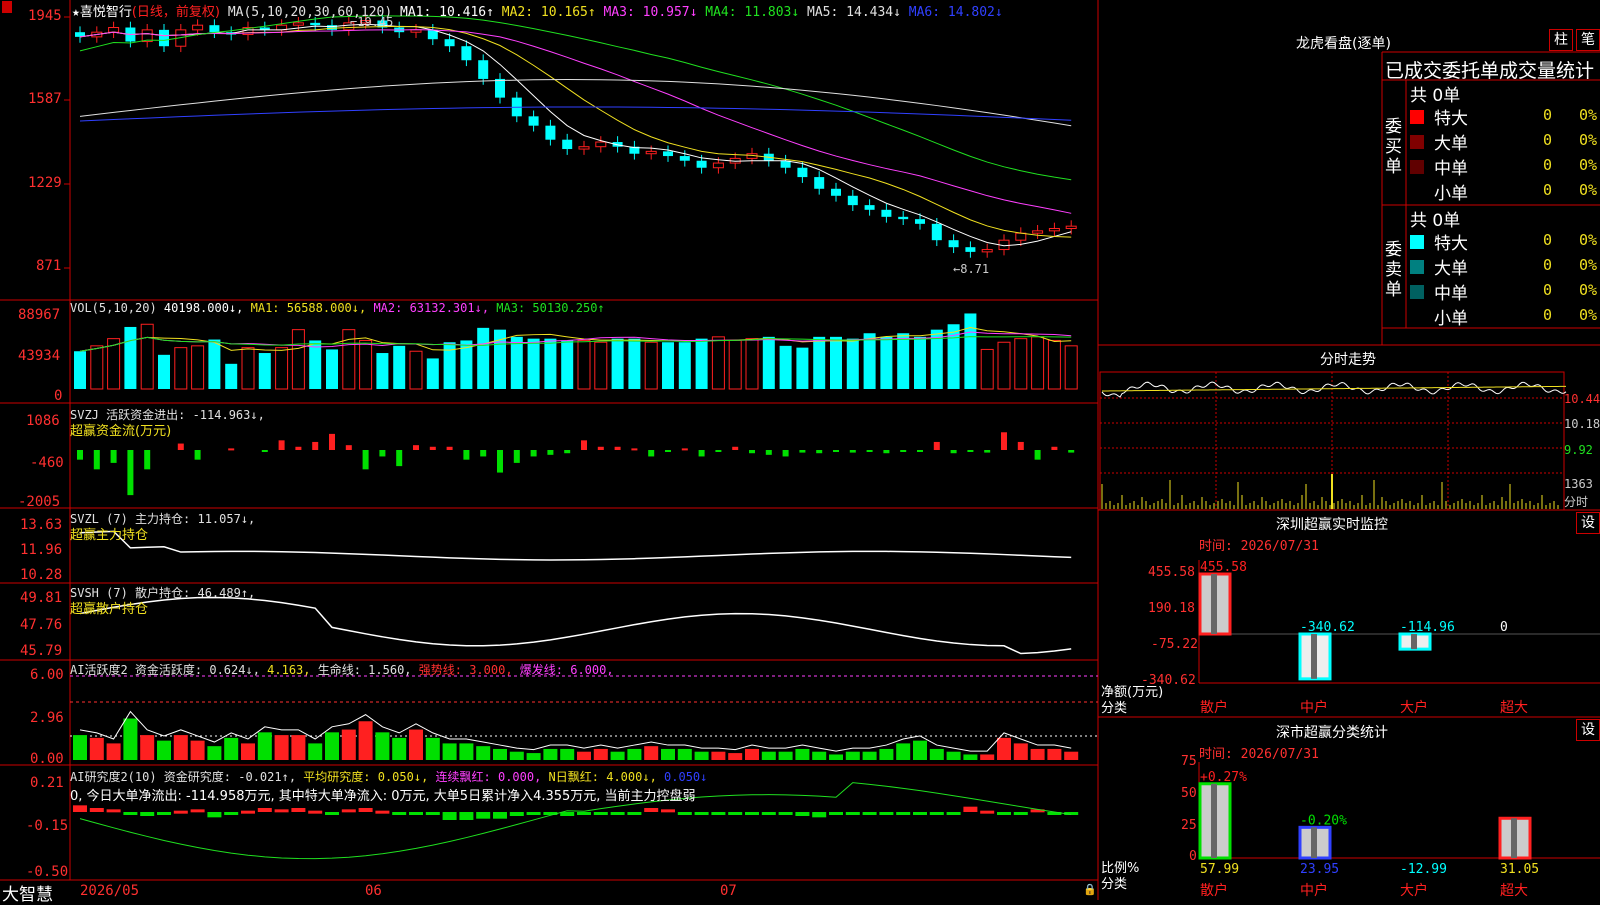 The width and height of the screenshot is (1600, 905). Describe the element at coordinates (7, 7) in the screenshot. I see `menu-icon` at that location.